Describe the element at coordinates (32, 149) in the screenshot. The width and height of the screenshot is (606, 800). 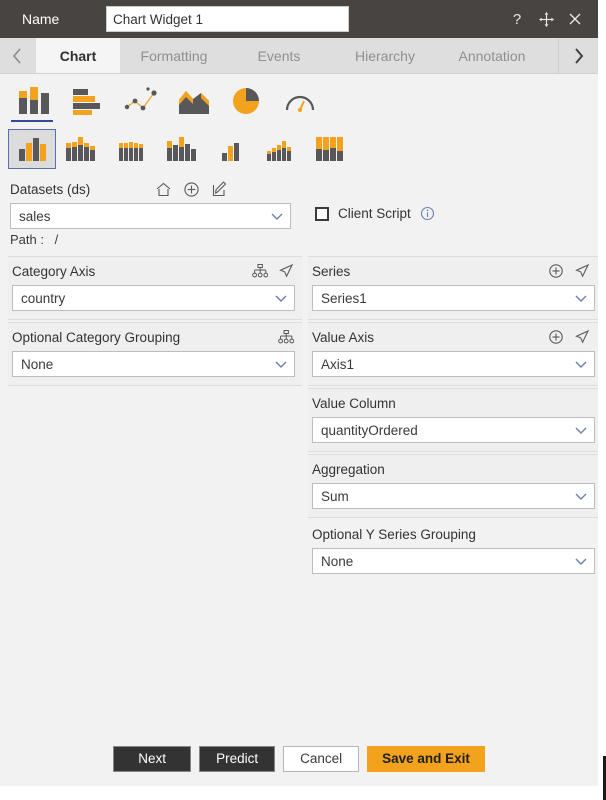
I see `column-grouped-icon` at that location.